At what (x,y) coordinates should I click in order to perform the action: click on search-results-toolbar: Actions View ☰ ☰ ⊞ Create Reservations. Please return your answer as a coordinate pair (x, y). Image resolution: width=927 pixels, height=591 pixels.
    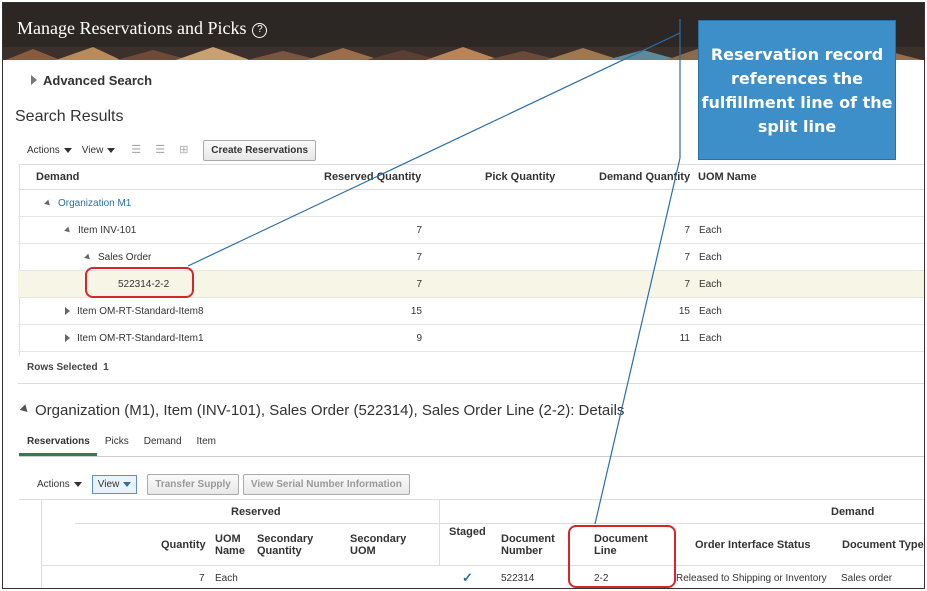
    Looking at the image, I should click on (172, 150).